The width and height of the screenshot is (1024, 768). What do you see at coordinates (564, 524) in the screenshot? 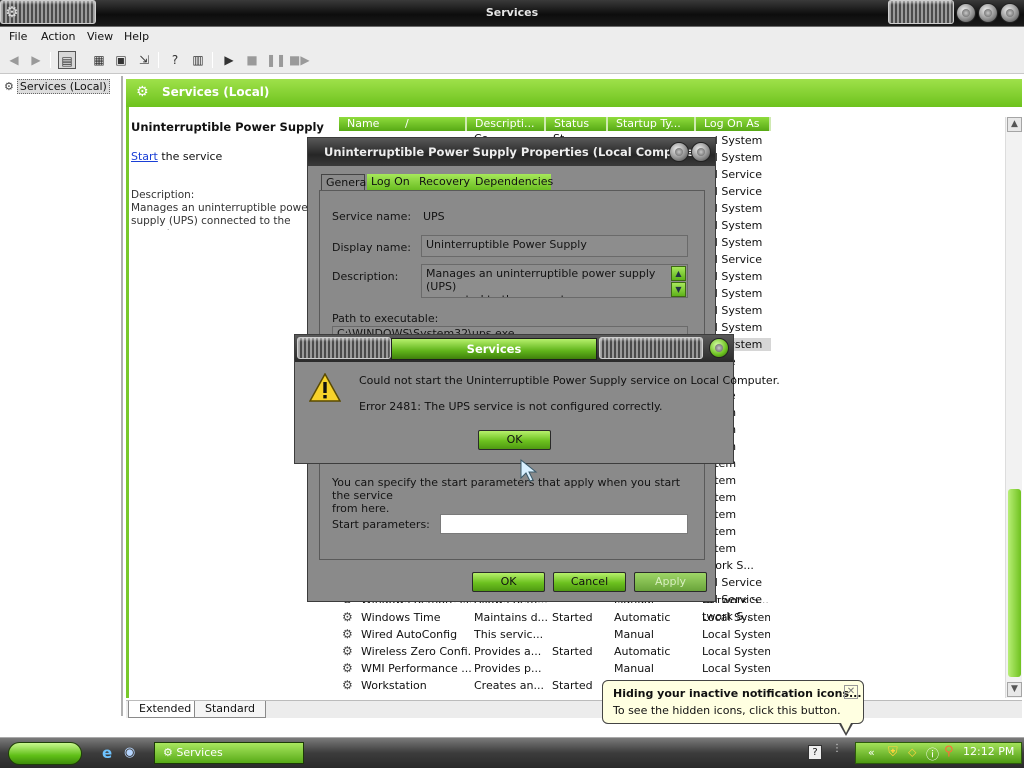
I see `start-parameters-input` at bounding box center [564, 524].